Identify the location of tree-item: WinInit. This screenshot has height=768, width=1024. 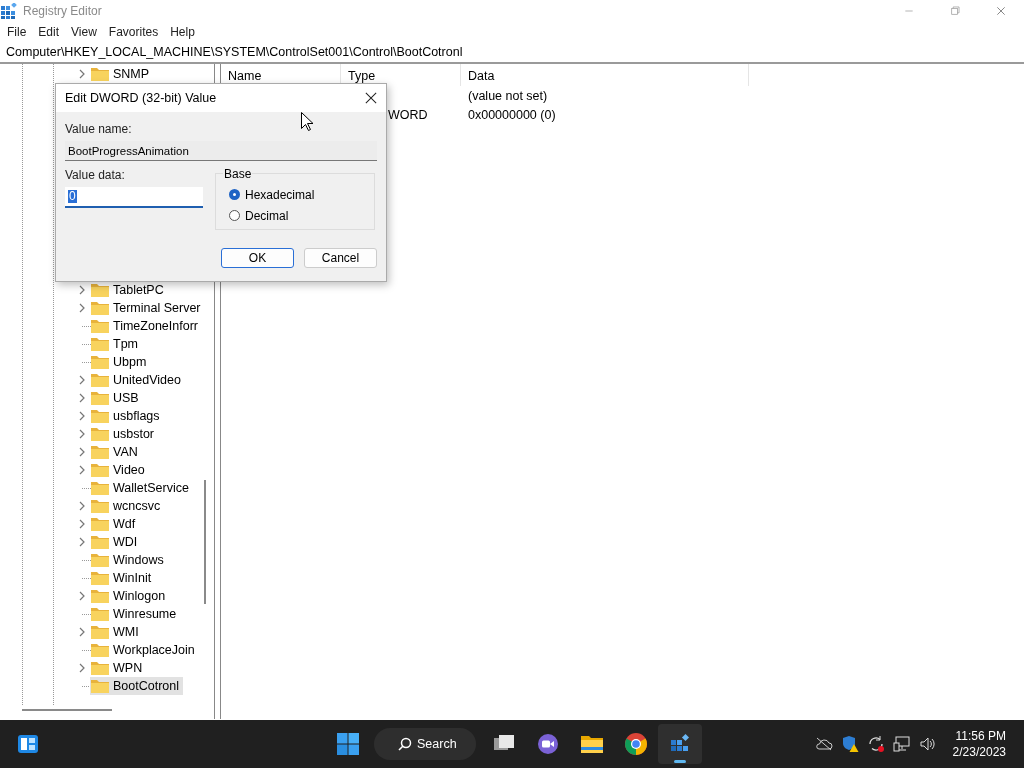
(123, 578).